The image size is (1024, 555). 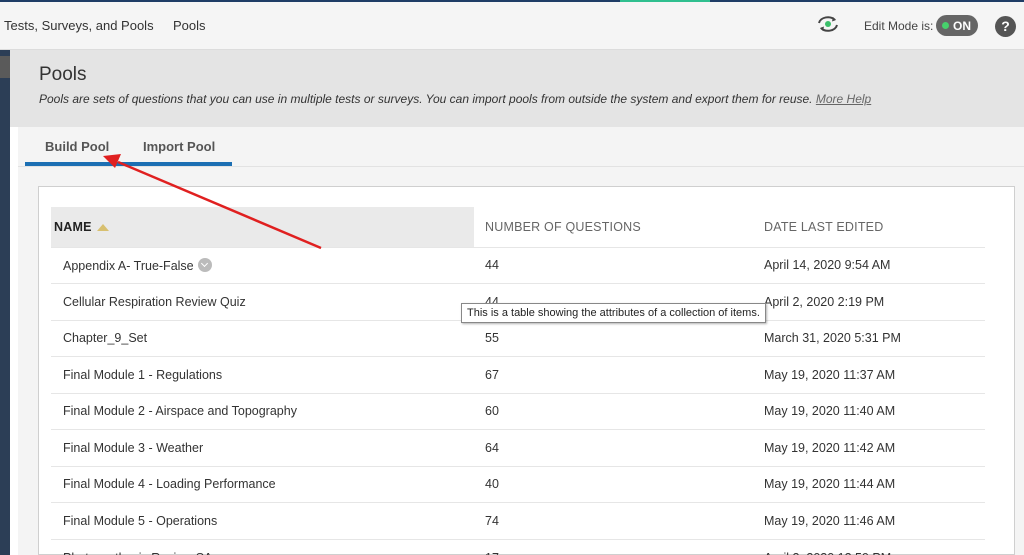 I want to click on more-help-link: More Help, so click(x=843, y=99).